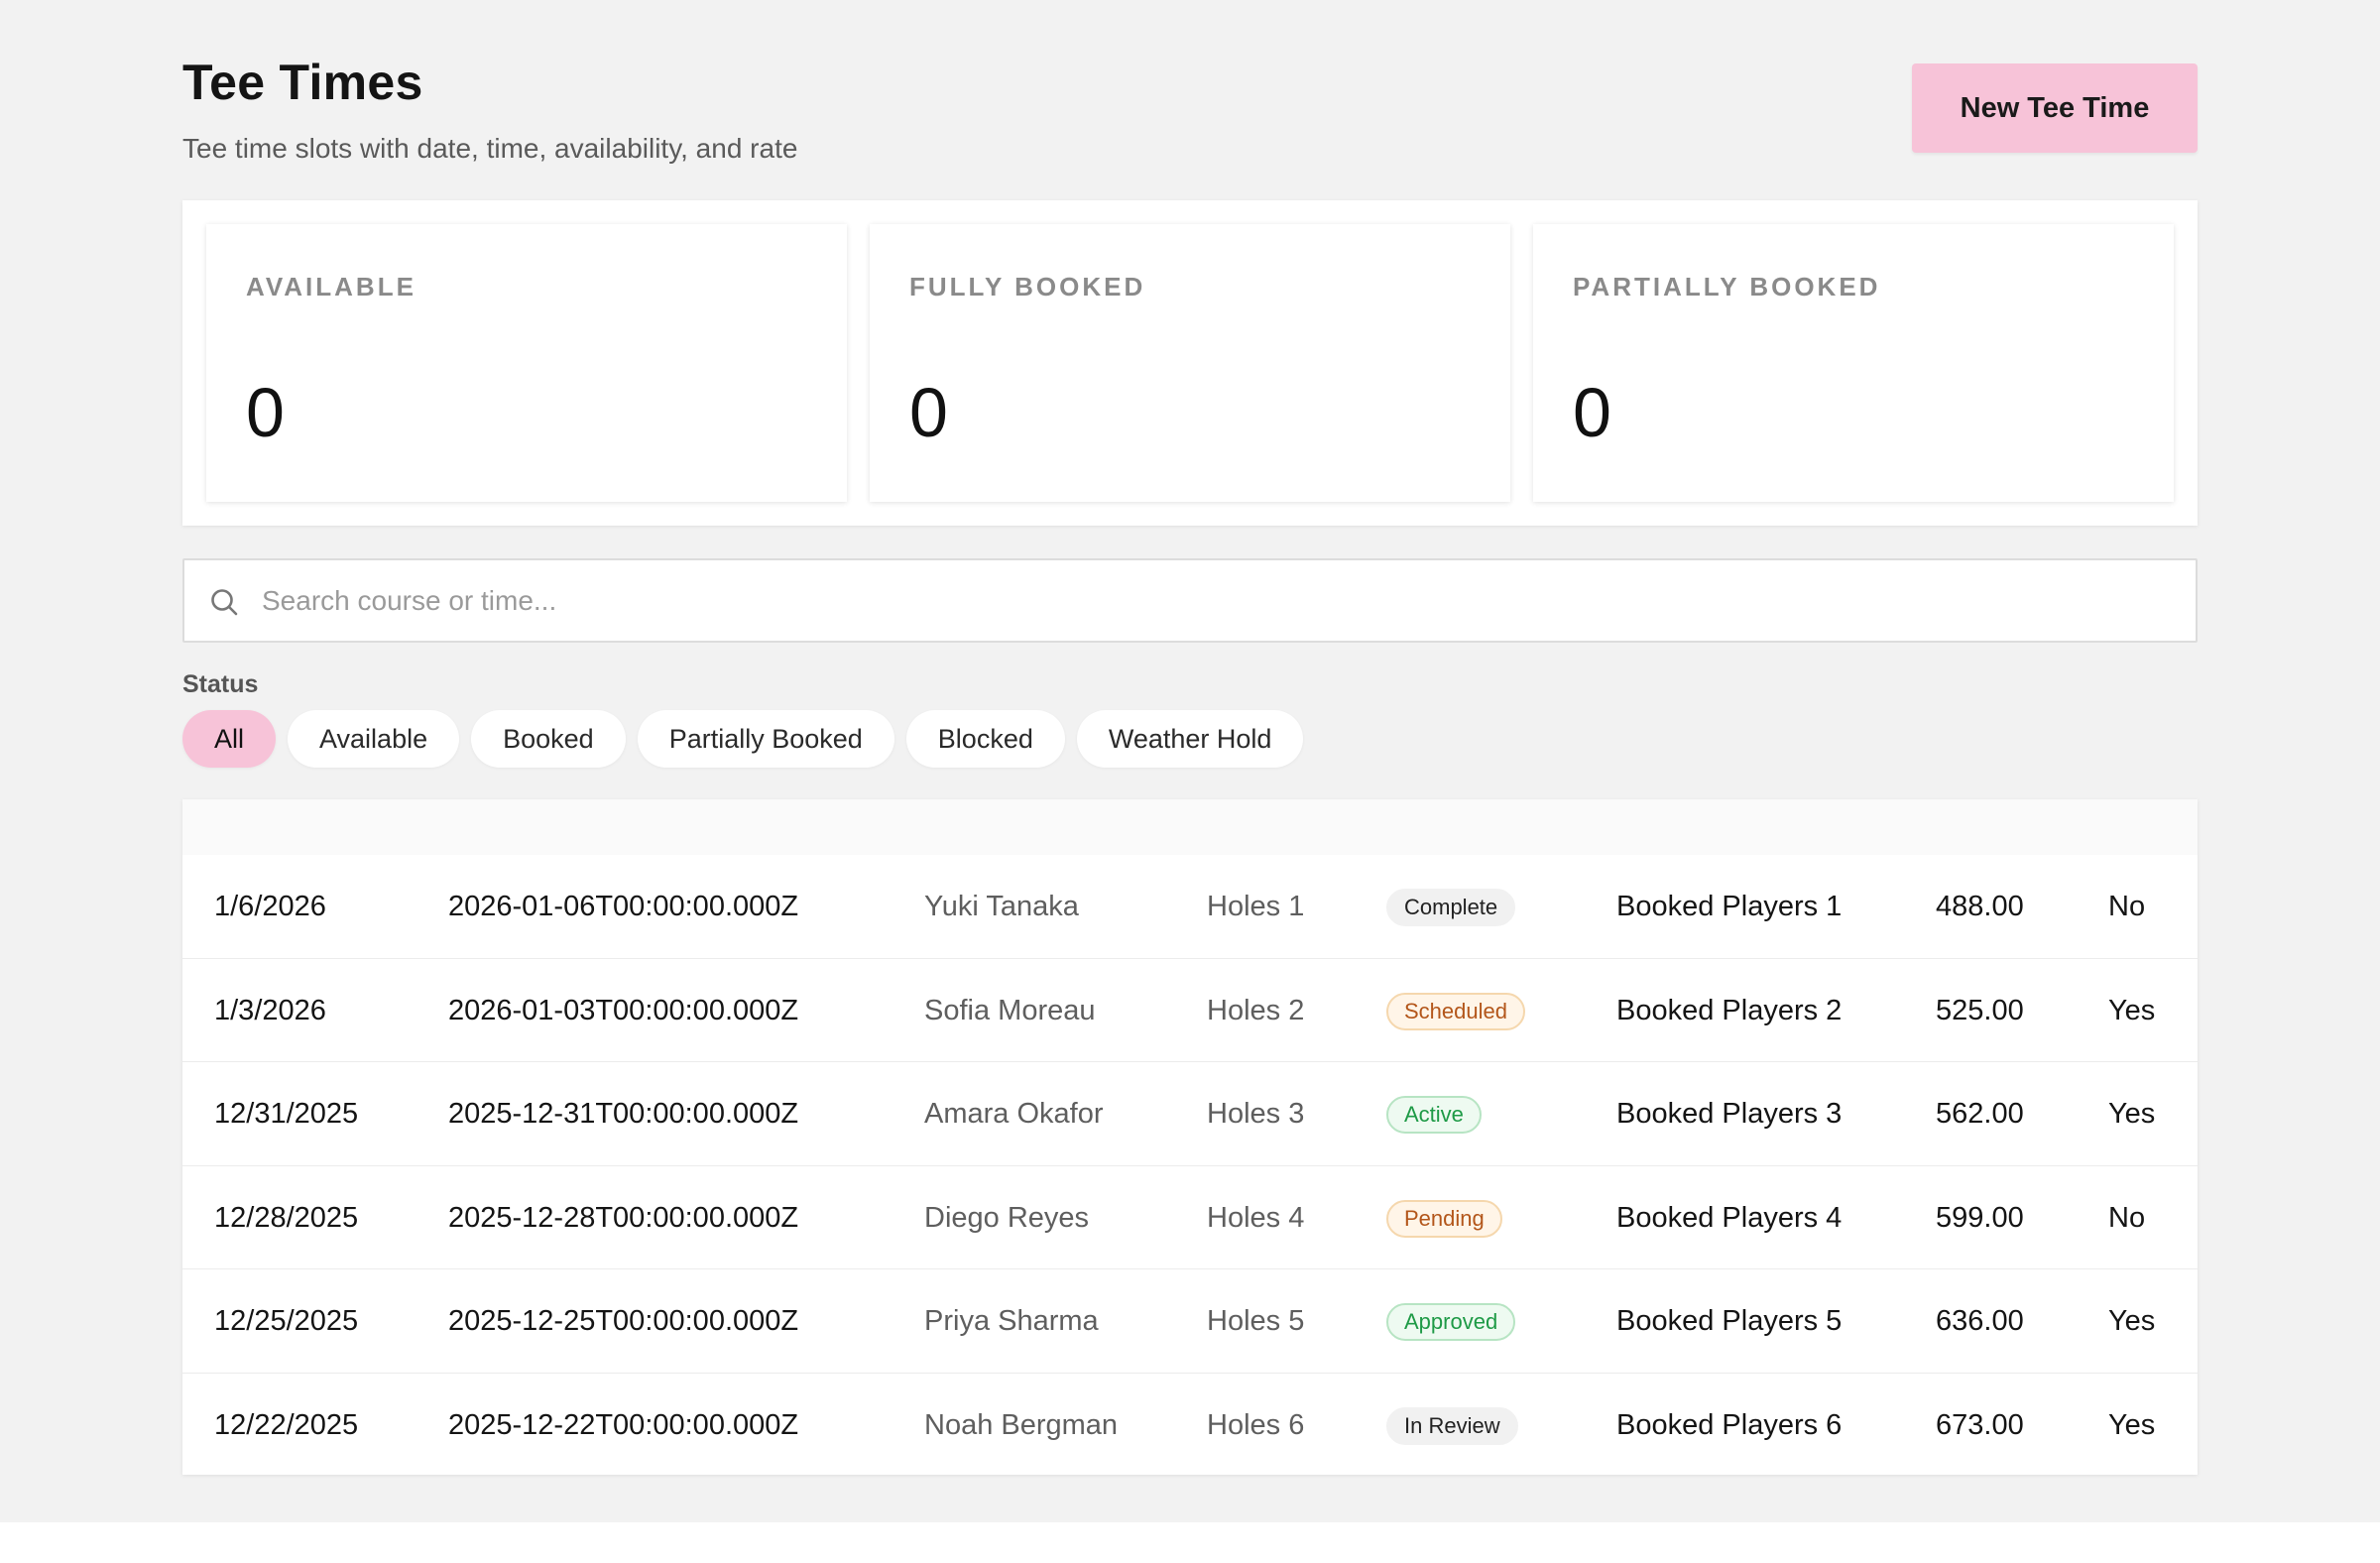 The height and width of the screenshot is (1563, 2380). Describe the element at coordinates (623, 1218) in the screenshot. I see `cell-datetime: 2025-12-28T00:00:00.000Z` at that location.